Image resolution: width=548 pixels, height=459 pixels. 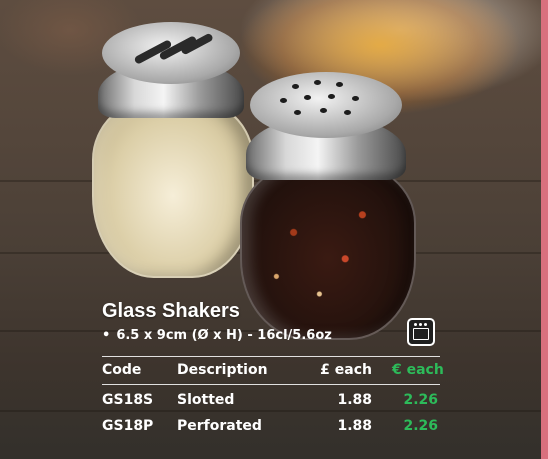 What do you see at coordinates (219, 426) in the screenshot?
I see `row-description: Perforated` at bounding box center [219, 426].